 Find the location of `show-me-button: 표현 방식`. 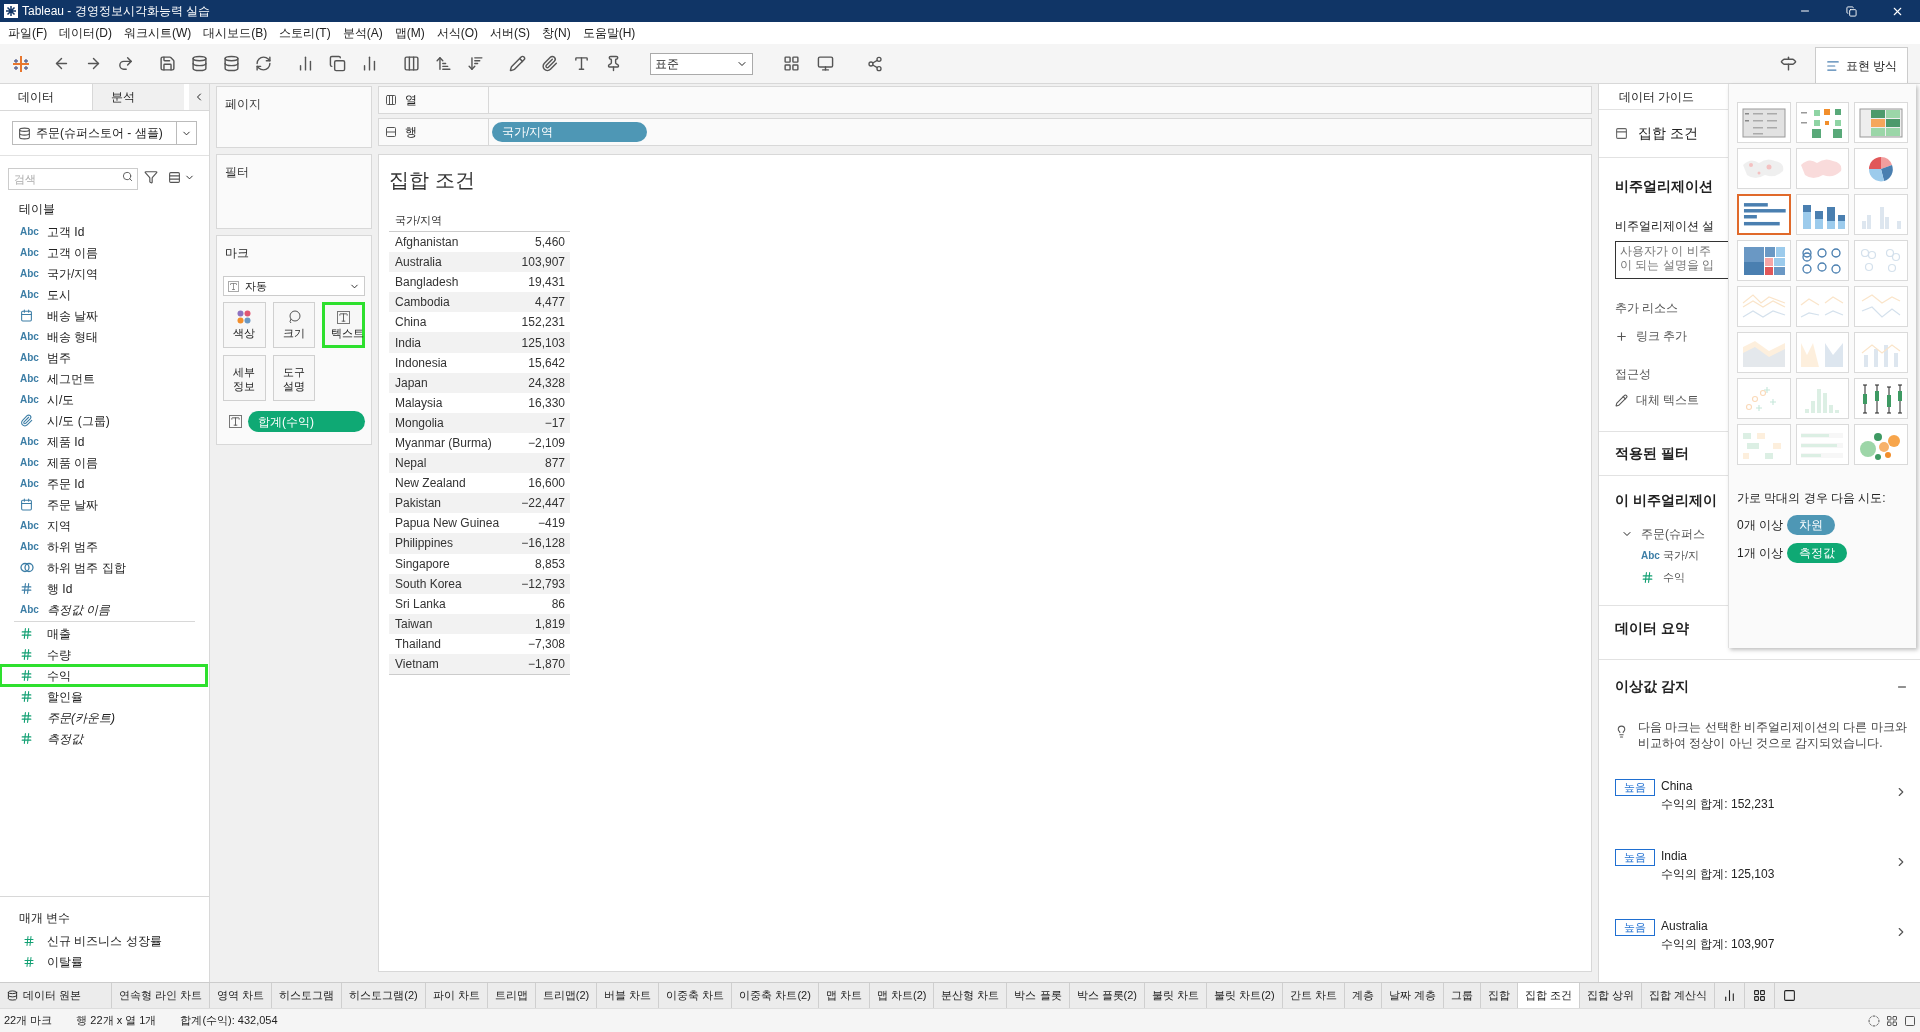

show-me-button: 표현 방식 is located at coordinates (1861, 65).